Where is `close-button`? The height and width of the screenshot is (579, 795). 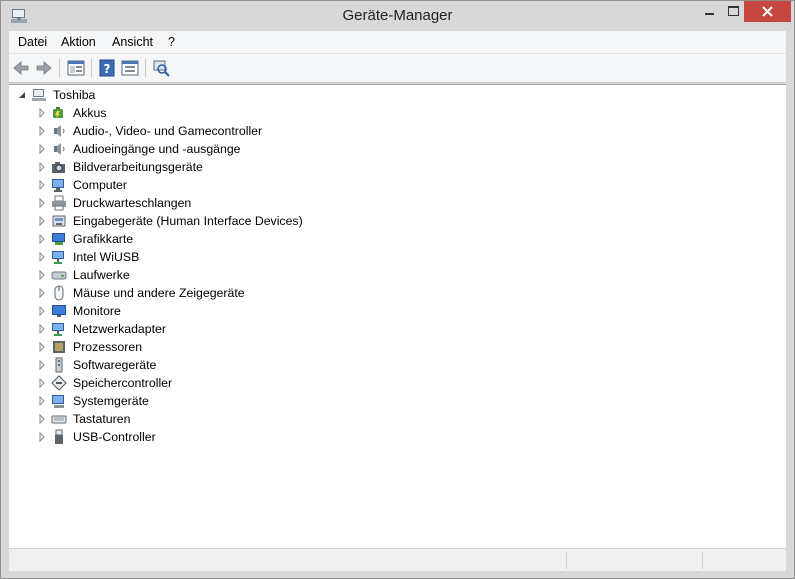
close-button is located at coordinates (767, 11).